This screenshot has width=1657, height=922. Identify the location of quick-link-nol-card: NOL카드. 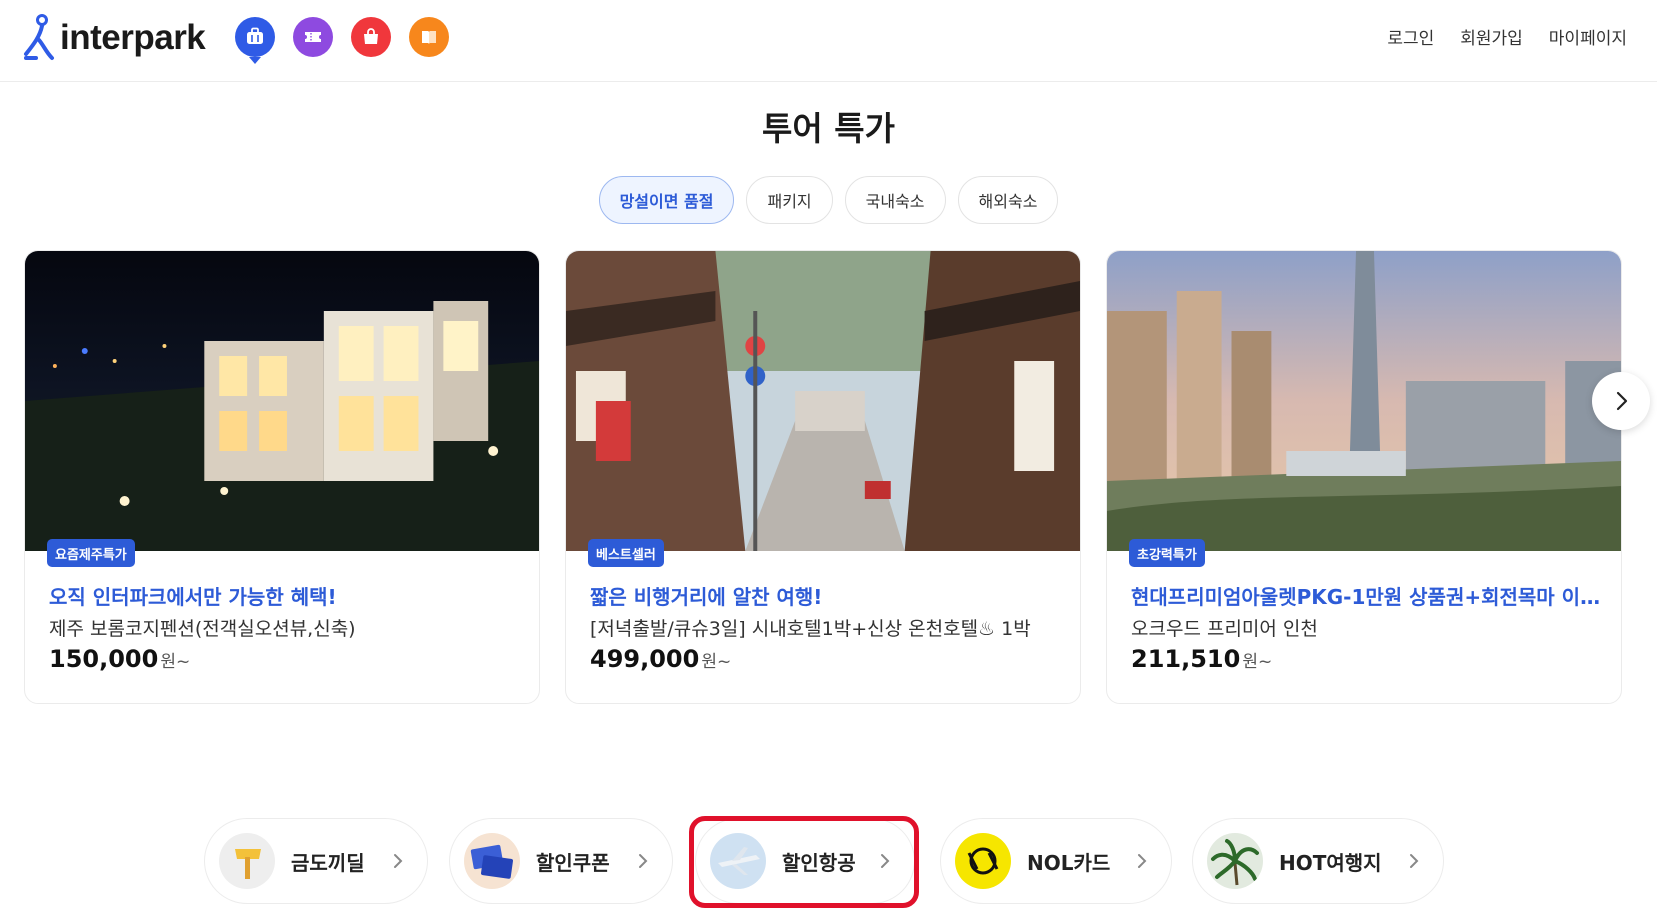
(1056, 861).